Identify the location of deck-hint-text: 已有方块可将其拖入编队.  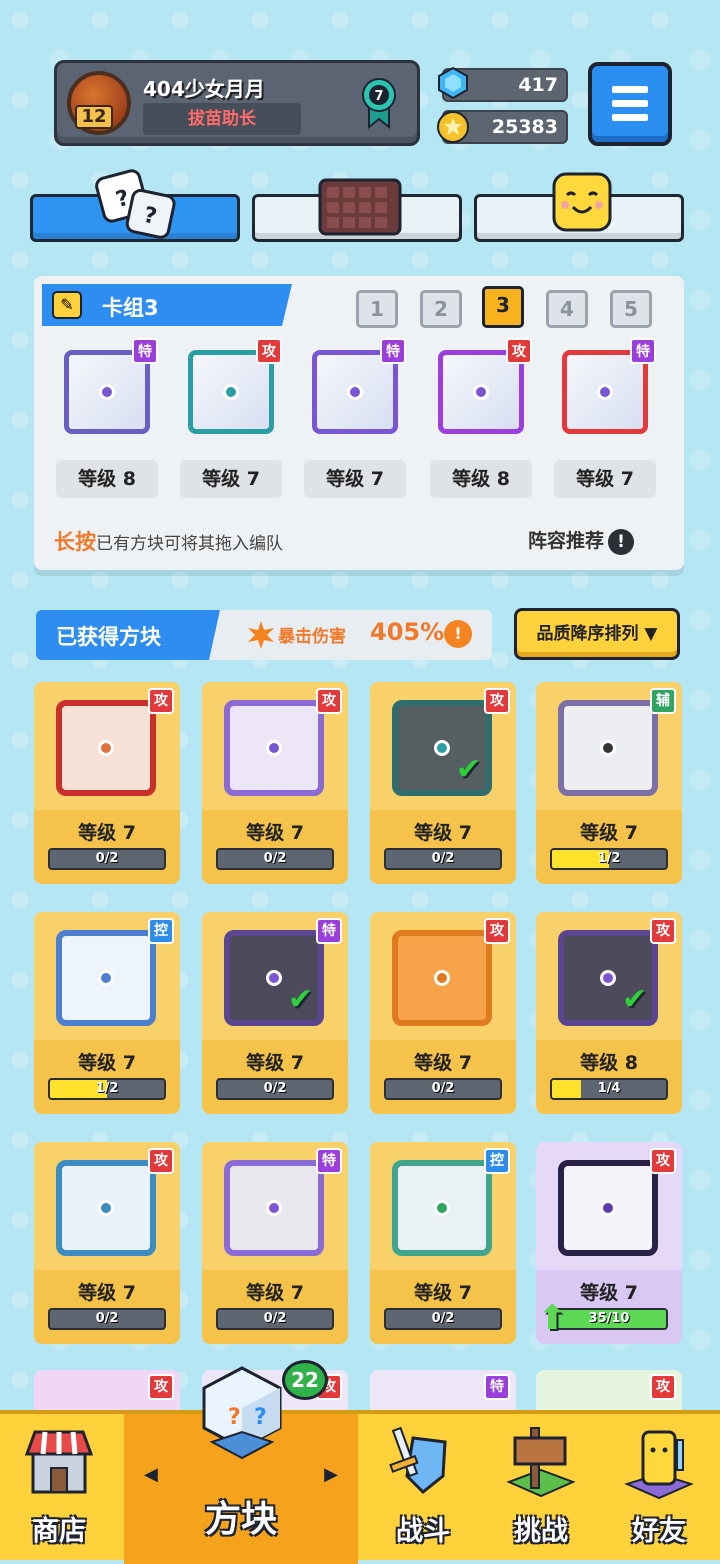
(189, 544).